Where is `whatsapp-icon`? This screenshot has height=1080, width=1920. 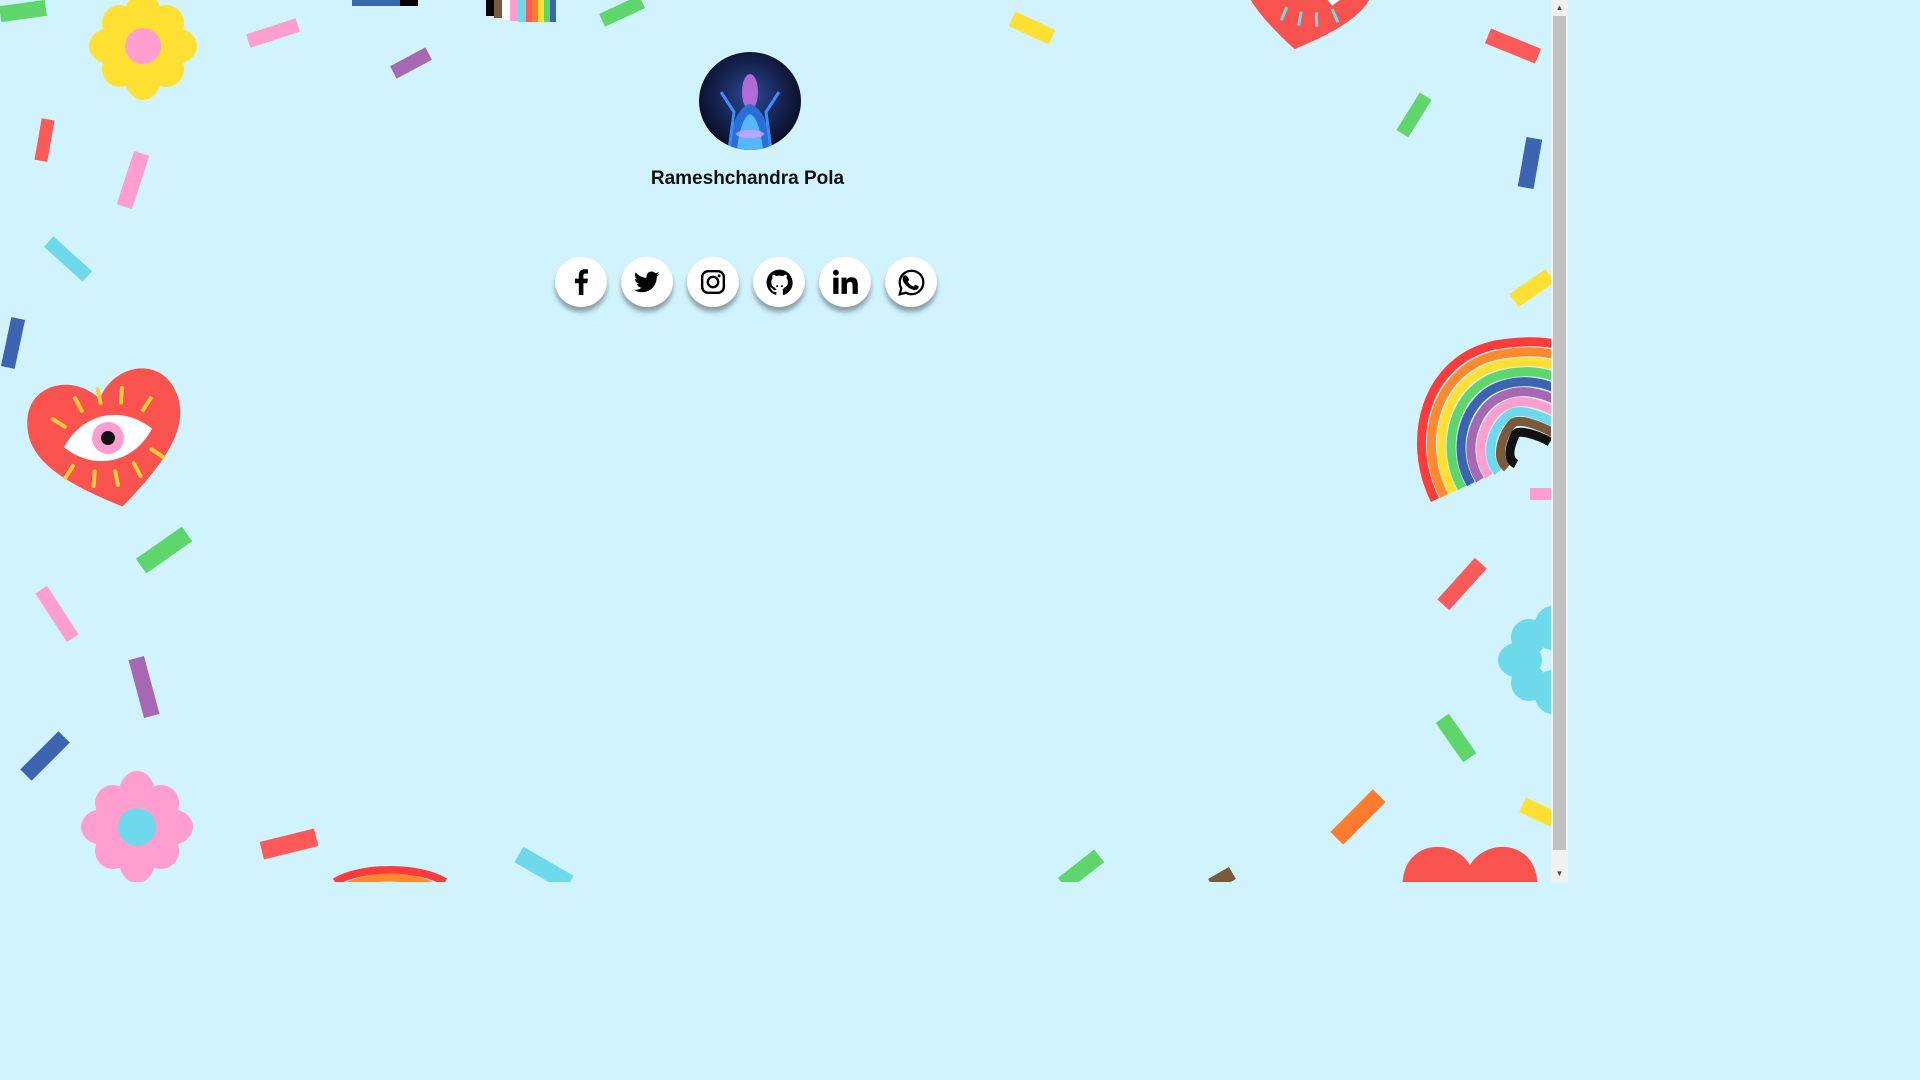
whatsapp-icon is located at coordinates (910, 282).